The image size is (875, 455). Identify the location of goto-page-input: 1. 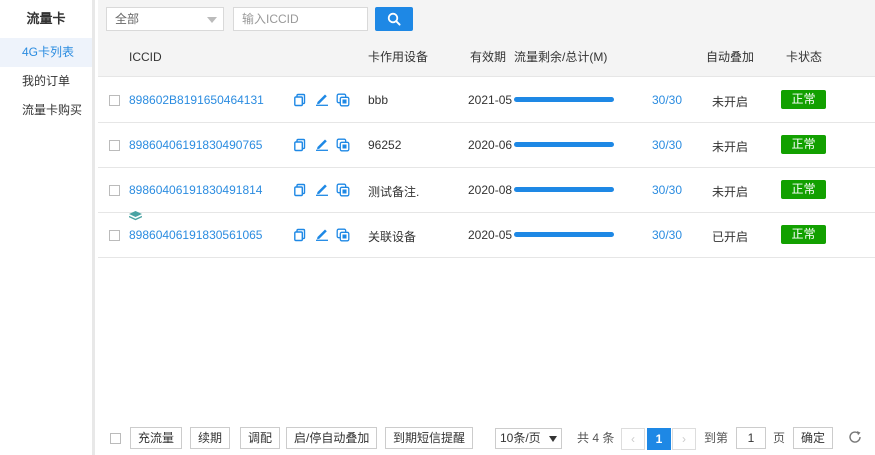
(751, 438).